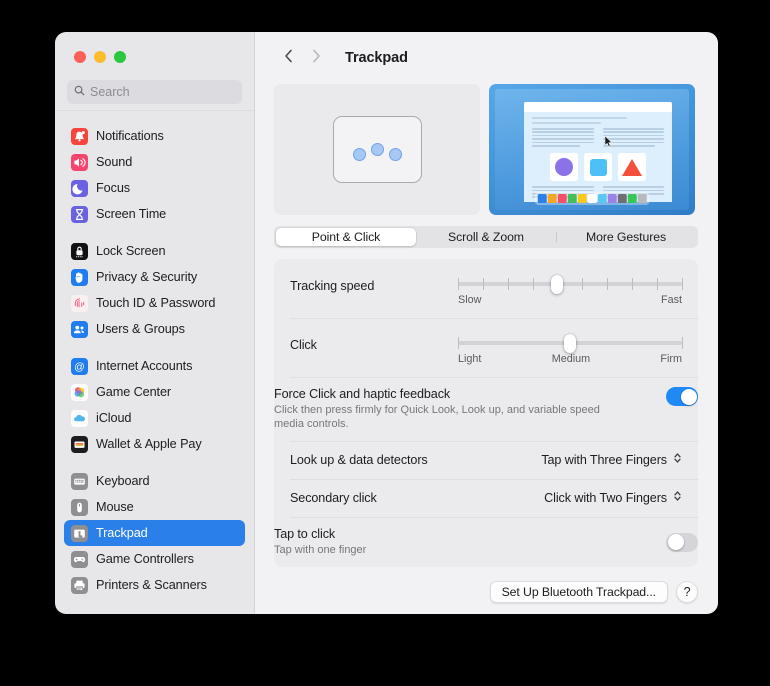  I want to click on sound-icon, so click(79, 162).